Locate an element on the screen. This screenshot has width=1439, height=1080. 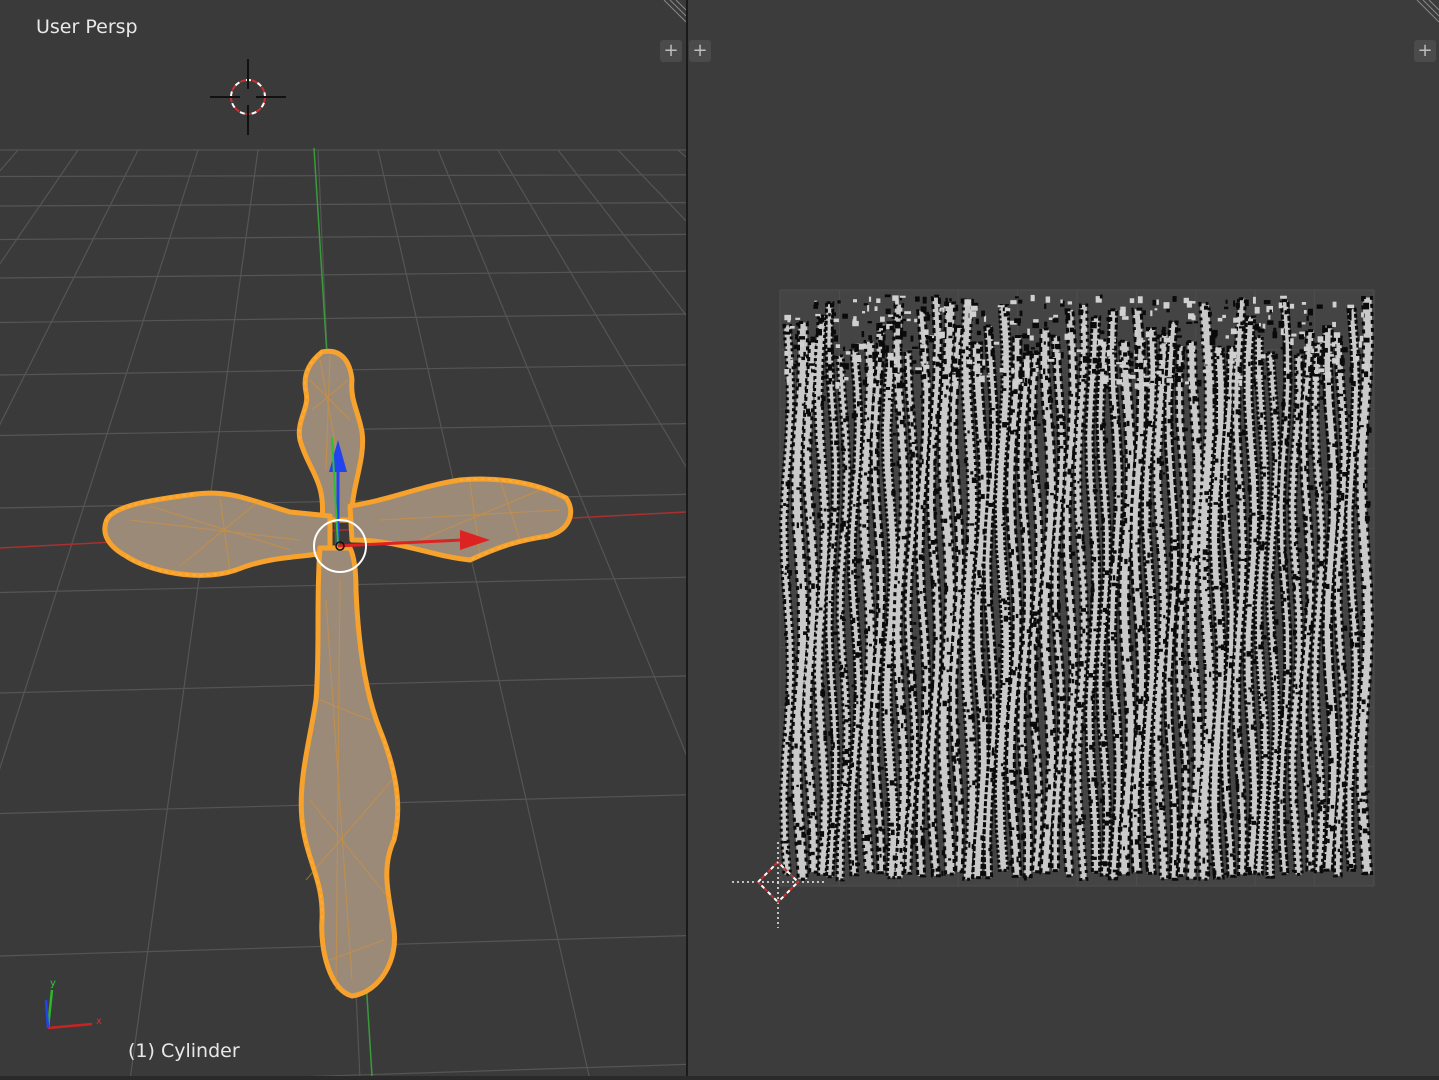
view-mode-label: User Persp is located at coordinates (87, 27).